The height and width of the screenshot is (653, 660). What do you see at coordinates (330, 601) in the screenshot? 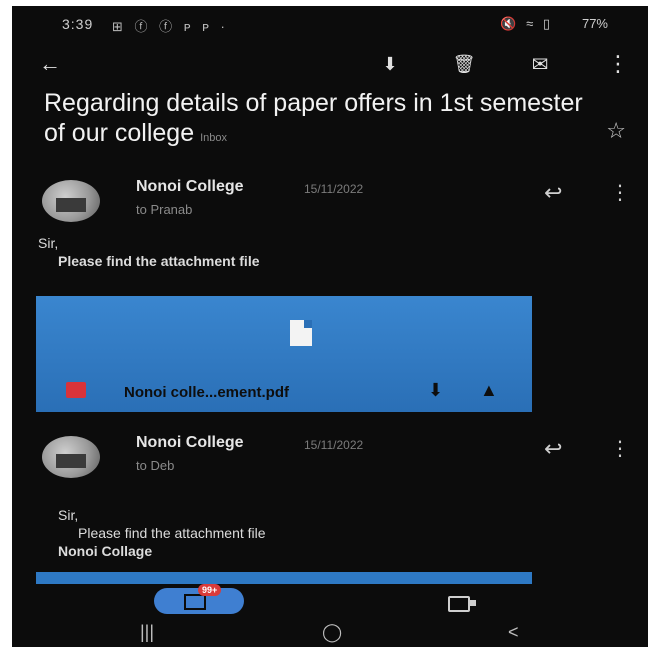
I see `bottom-navigation` at bounding box center [330, 601].